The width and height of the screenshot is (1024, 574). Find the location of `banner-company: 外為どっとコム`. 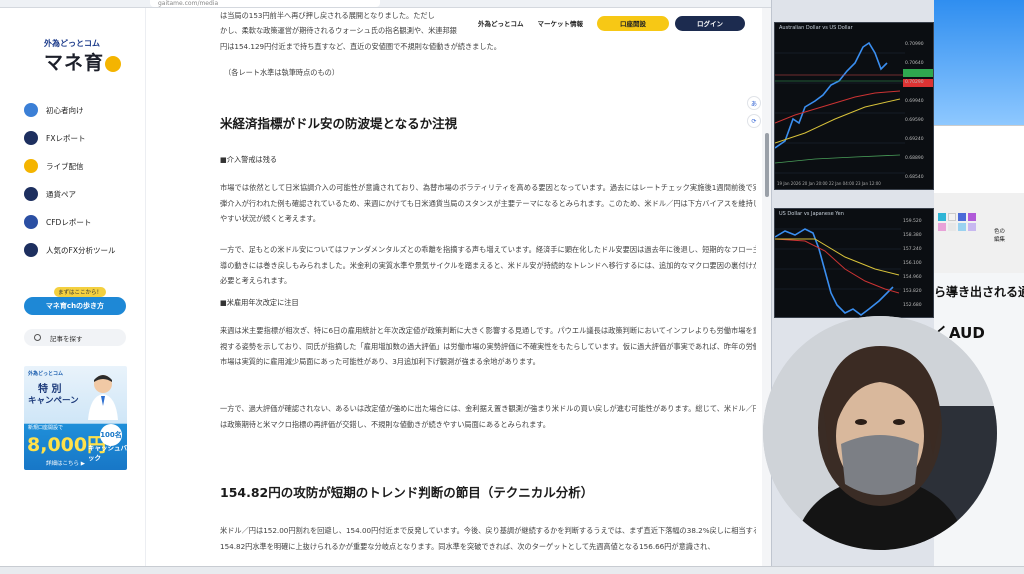

banner-company: 外為どっとコム is located at coordinates (46, 374).